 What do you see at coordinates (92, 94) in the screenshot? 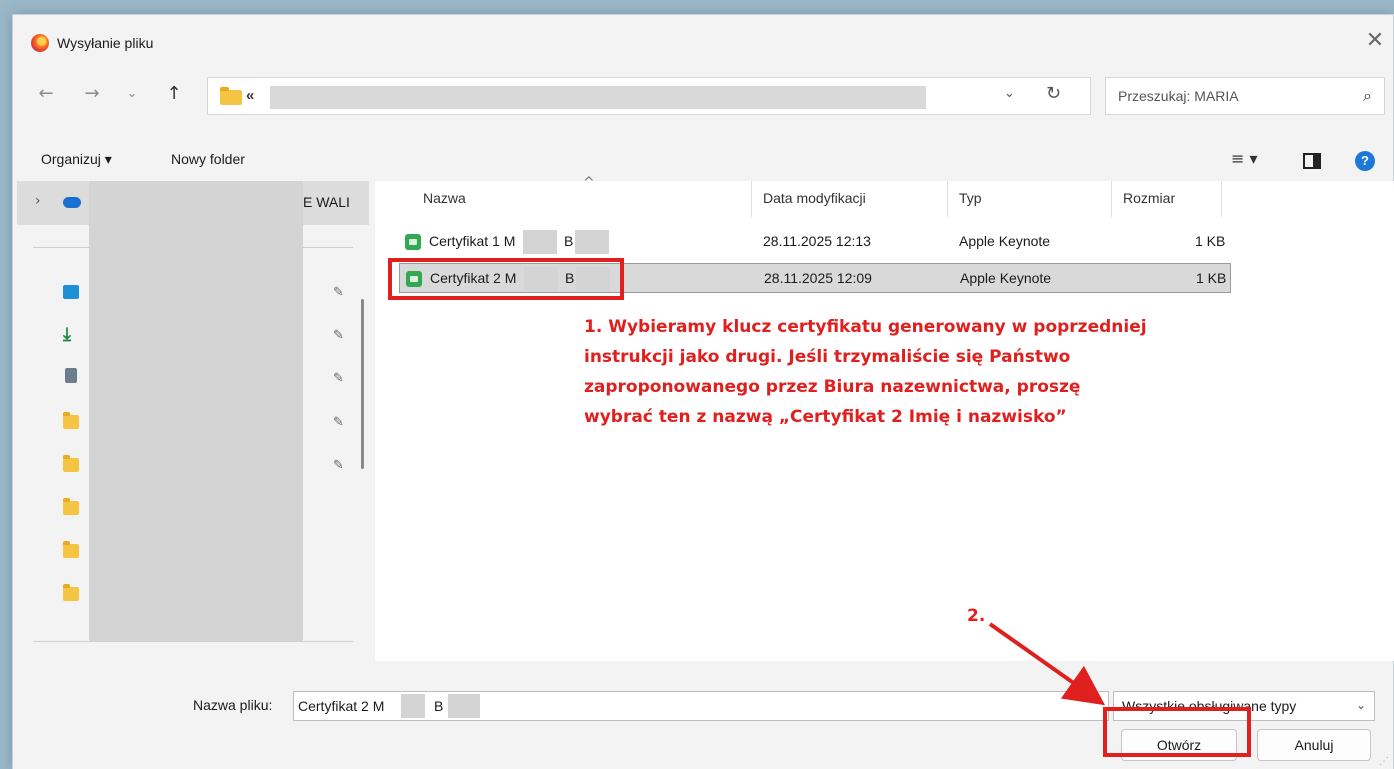
I see `forward-icon: →` at bounding box center [92, 94].